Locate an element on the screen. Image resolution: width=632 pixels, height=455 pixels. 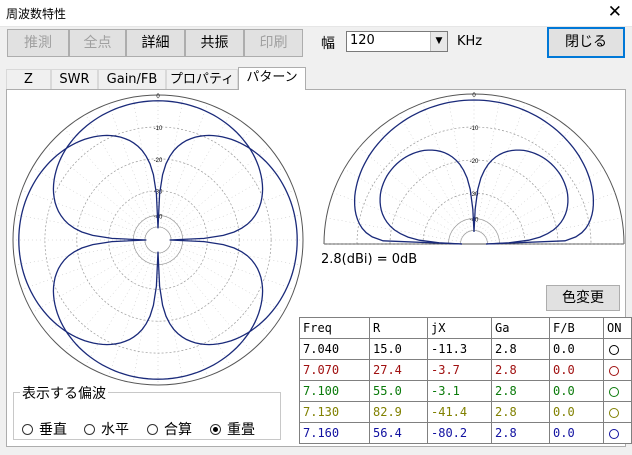
table-row: 7.160 56.4 -80.2 2.8 0.0 is located at coordinates (465, 433).